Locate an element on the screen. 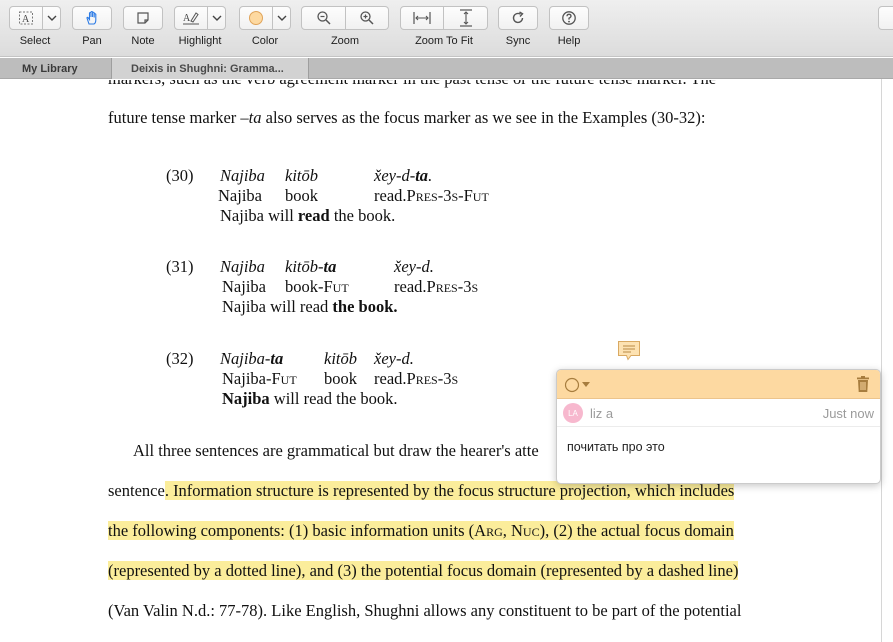 The height and width of the screenshot is (642, 893). color-label: Color is located at coordinates (265, 41).